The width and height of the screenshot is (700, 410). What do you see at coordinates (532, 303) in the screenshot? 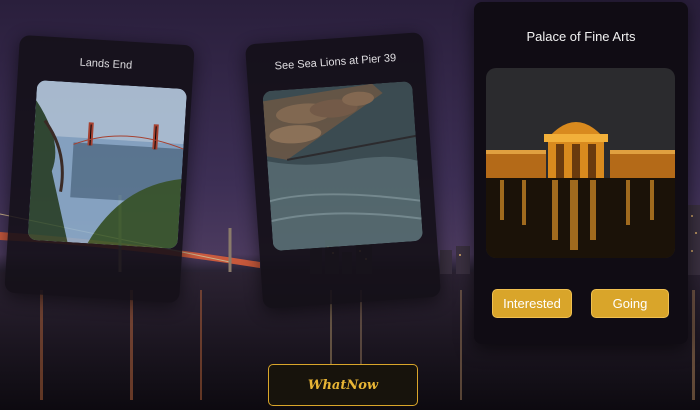
I see `interested-button: Interested` at bounding box center [532, 303].